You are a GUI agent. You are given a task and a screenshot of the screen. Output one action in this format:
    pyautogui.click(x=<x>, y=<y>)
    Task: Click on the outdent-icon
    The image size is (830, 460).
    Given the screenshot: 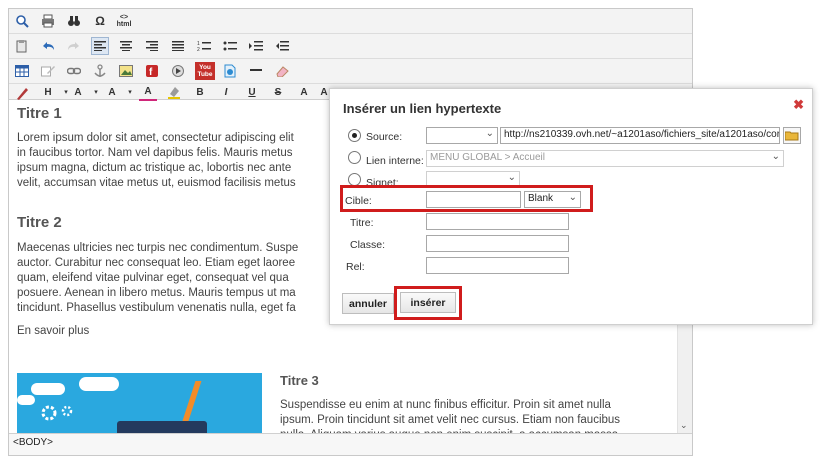 What is the action you would take?
    pyautogui.click(x=282, y=46)
    